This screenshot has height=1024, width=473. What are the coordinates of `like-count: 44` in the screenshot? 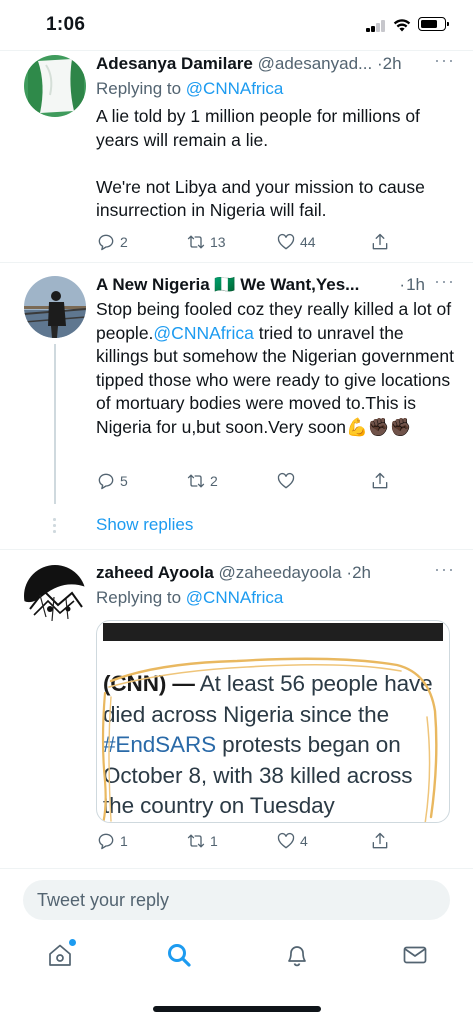 It's located at (308, 242).